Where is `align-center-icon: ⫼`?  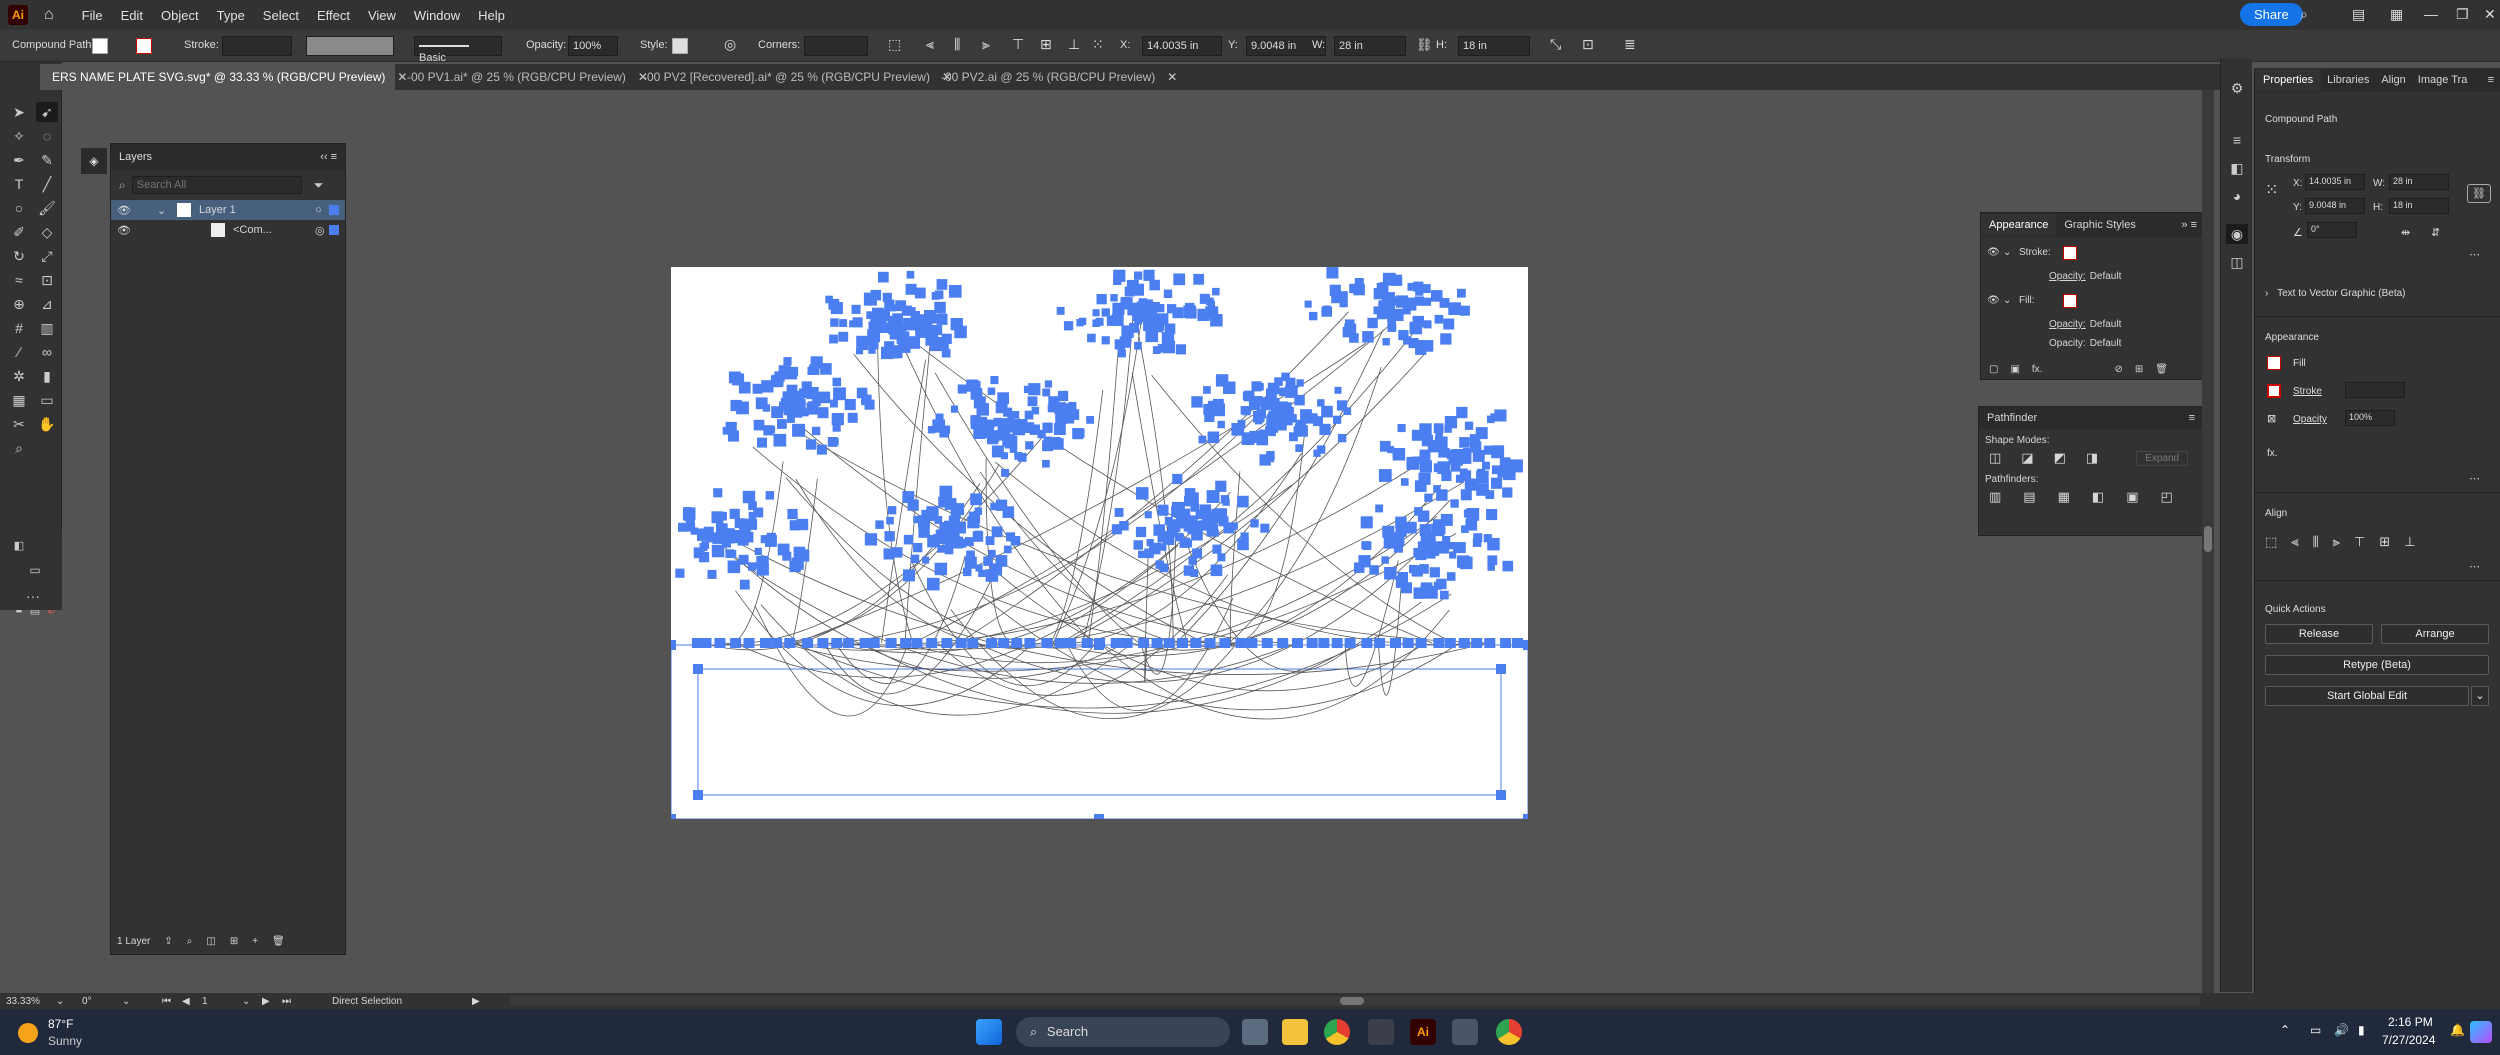
align-center-icon: ⫼ is located at coordinates (957, 44).